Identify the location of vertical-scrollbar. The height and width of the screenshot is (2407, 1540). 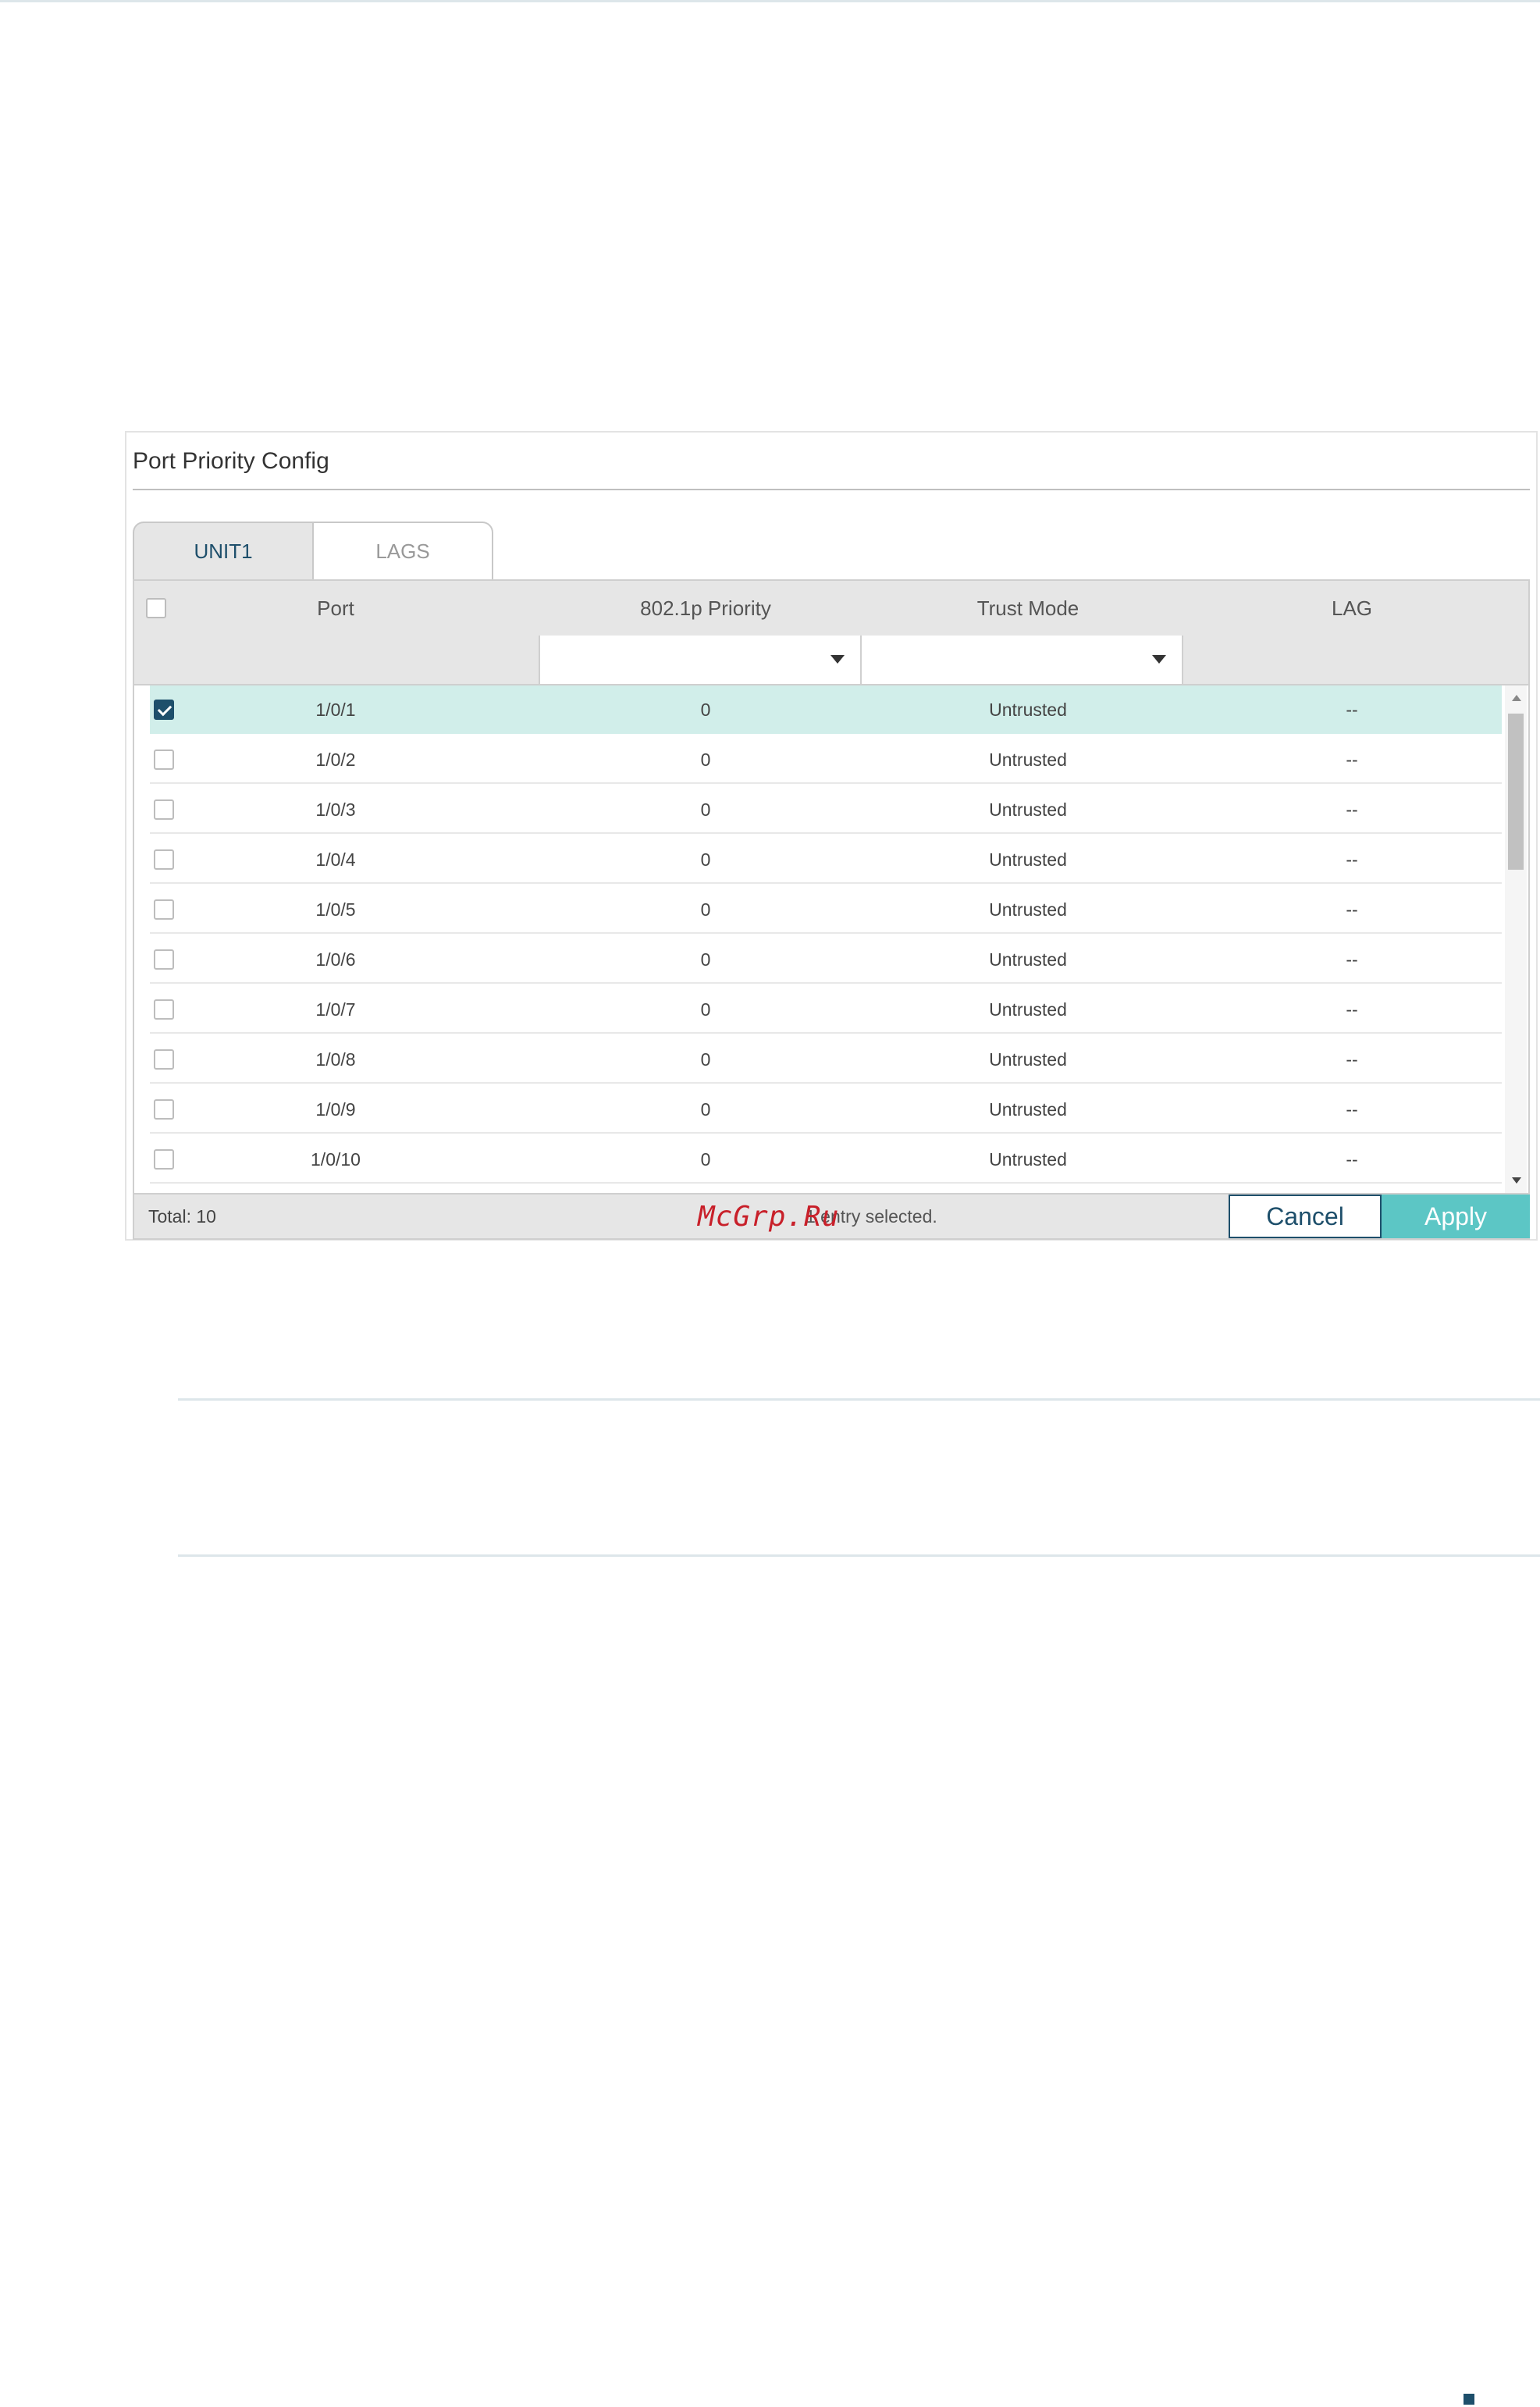
(1516, 939).